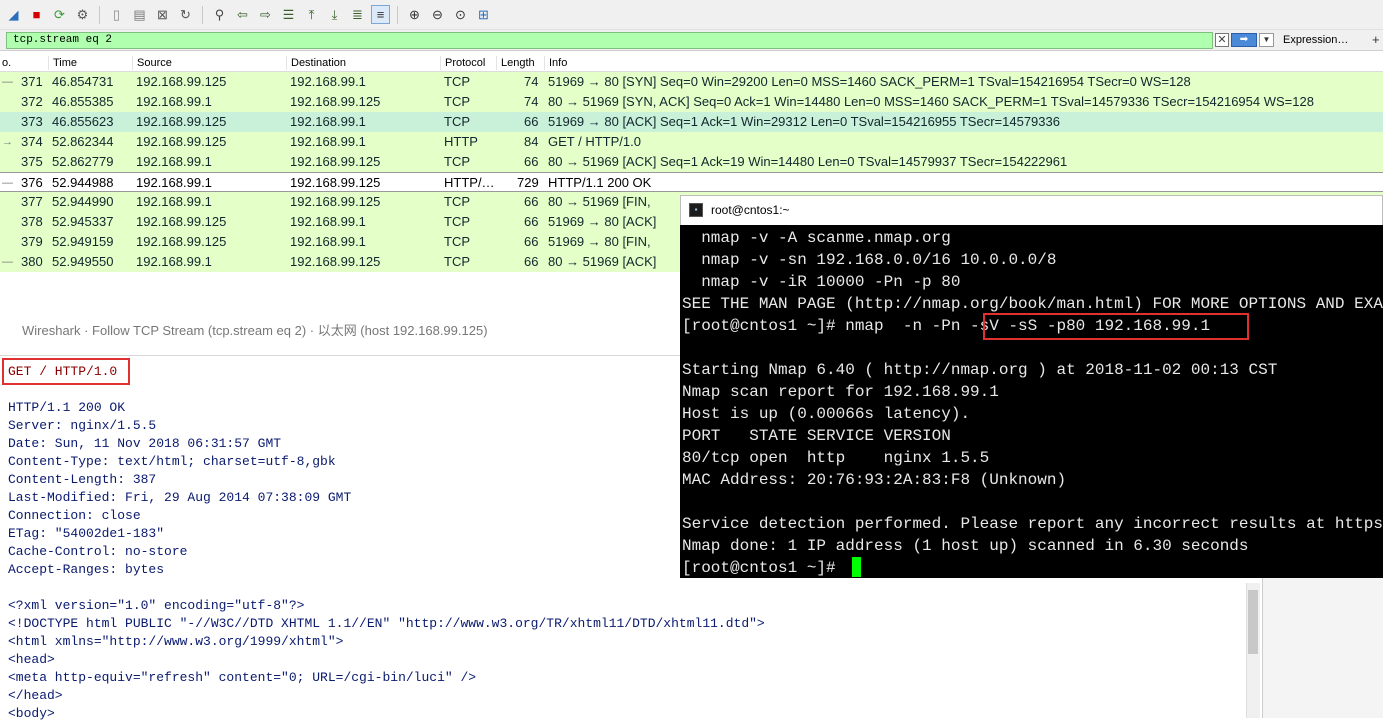 The width and height of the screenshot is (1383, 723). What do you see at coordinates (82, 14) in the screenshot?
I see `options-icon: ⚙` at bounding box center [82, 14].